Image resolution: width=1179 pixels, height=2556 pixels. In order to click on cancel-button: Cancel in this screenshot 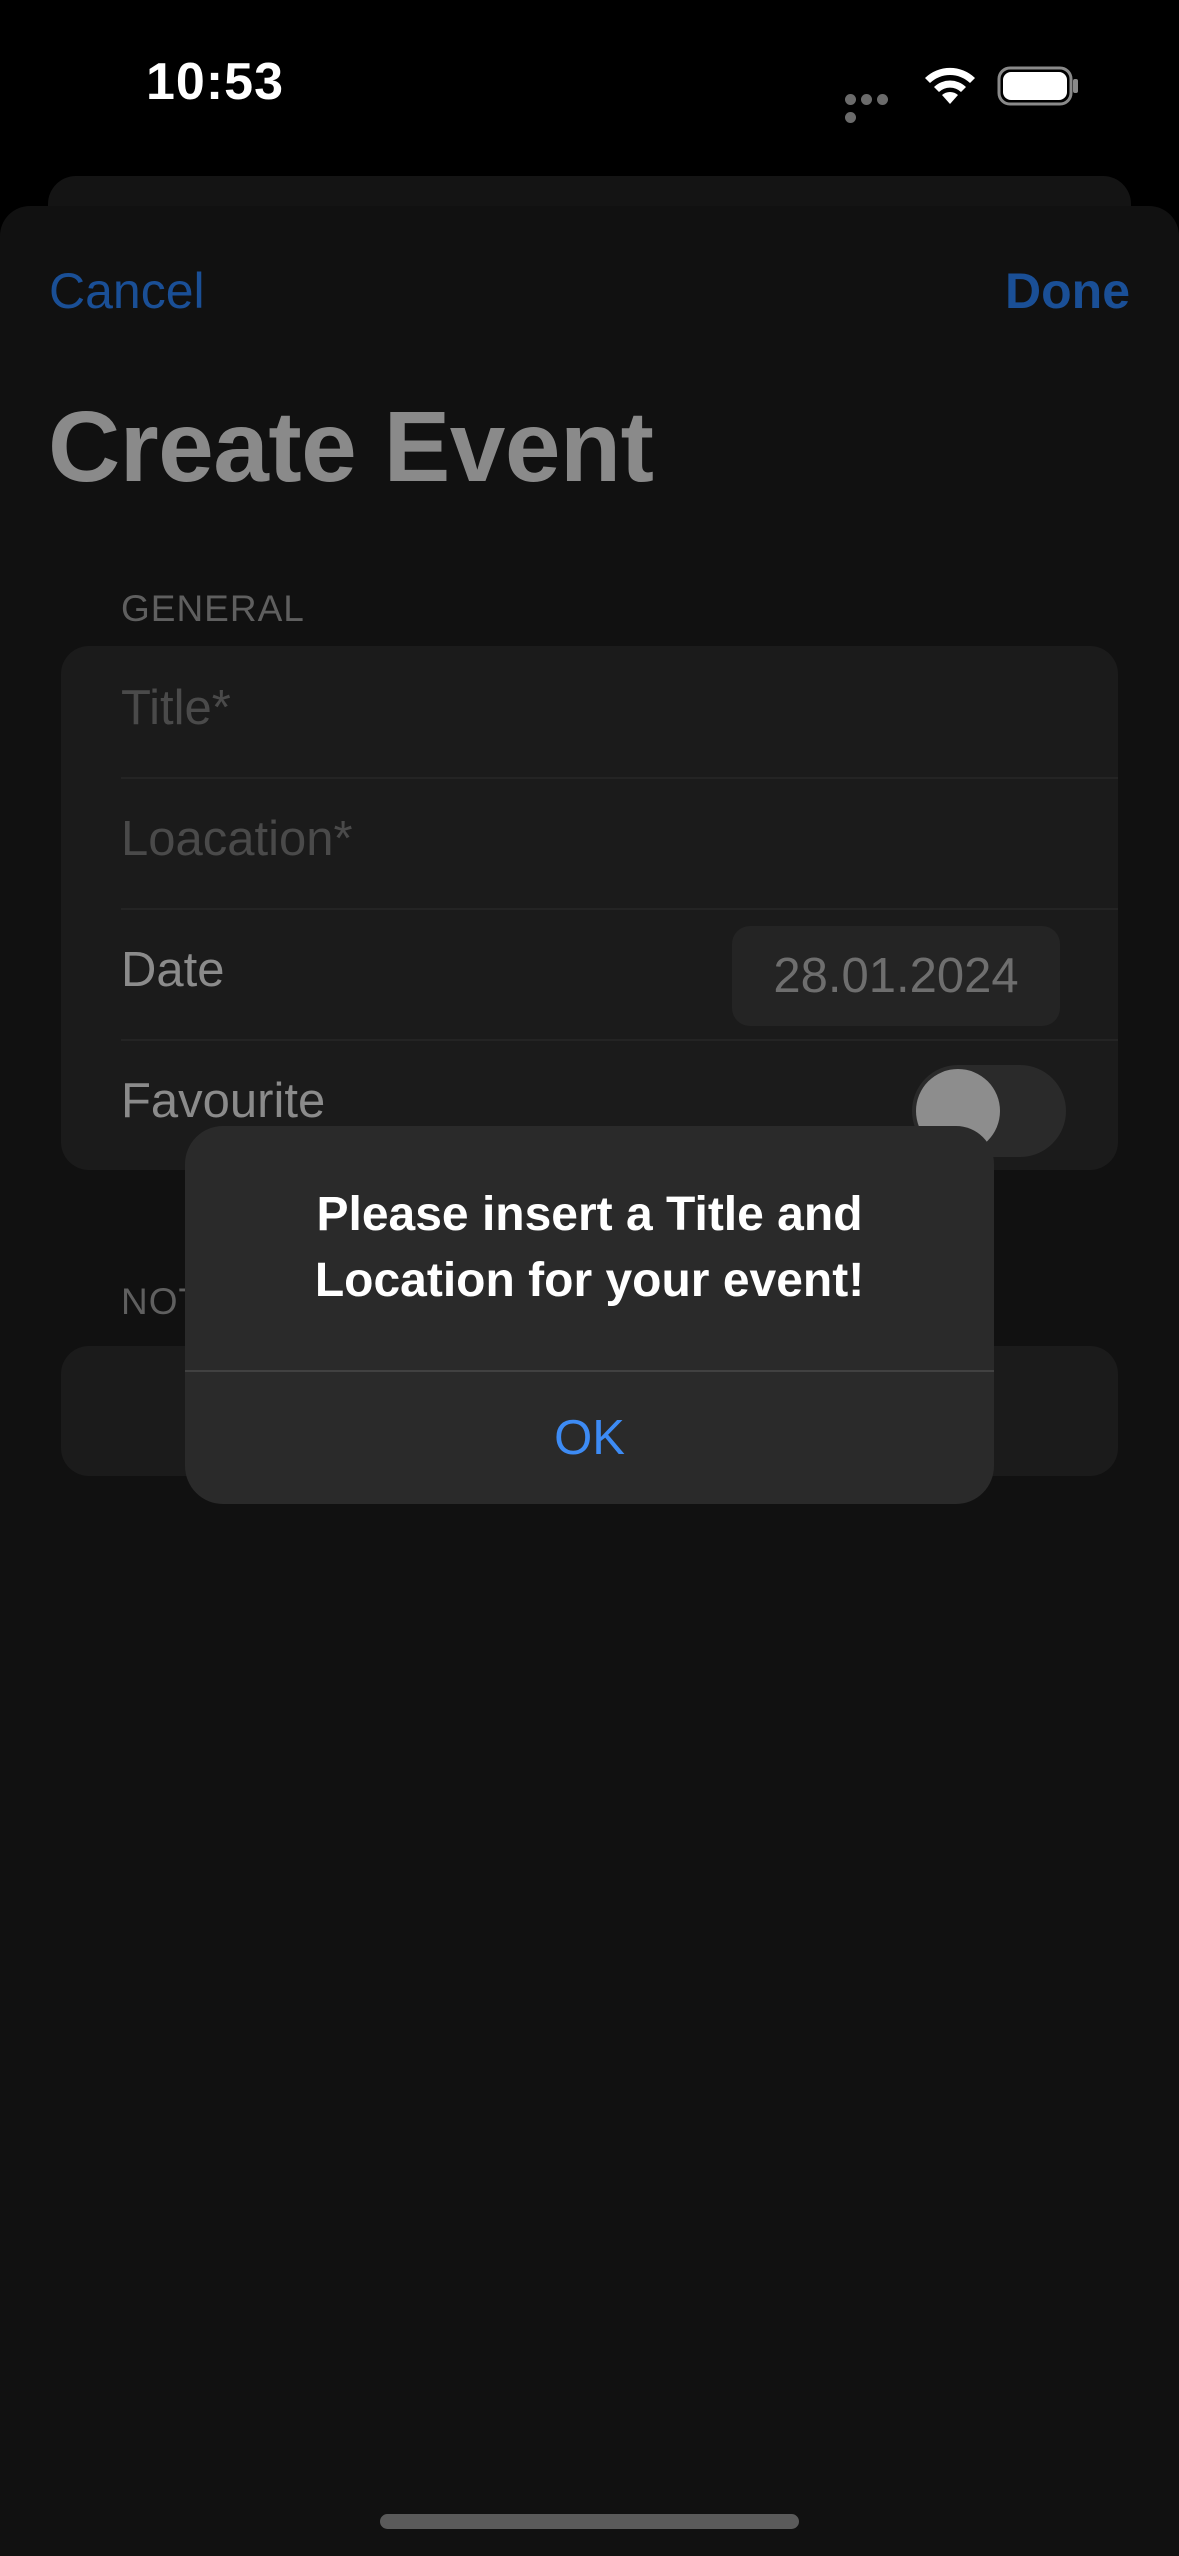, I will do `click(127, 291)`.